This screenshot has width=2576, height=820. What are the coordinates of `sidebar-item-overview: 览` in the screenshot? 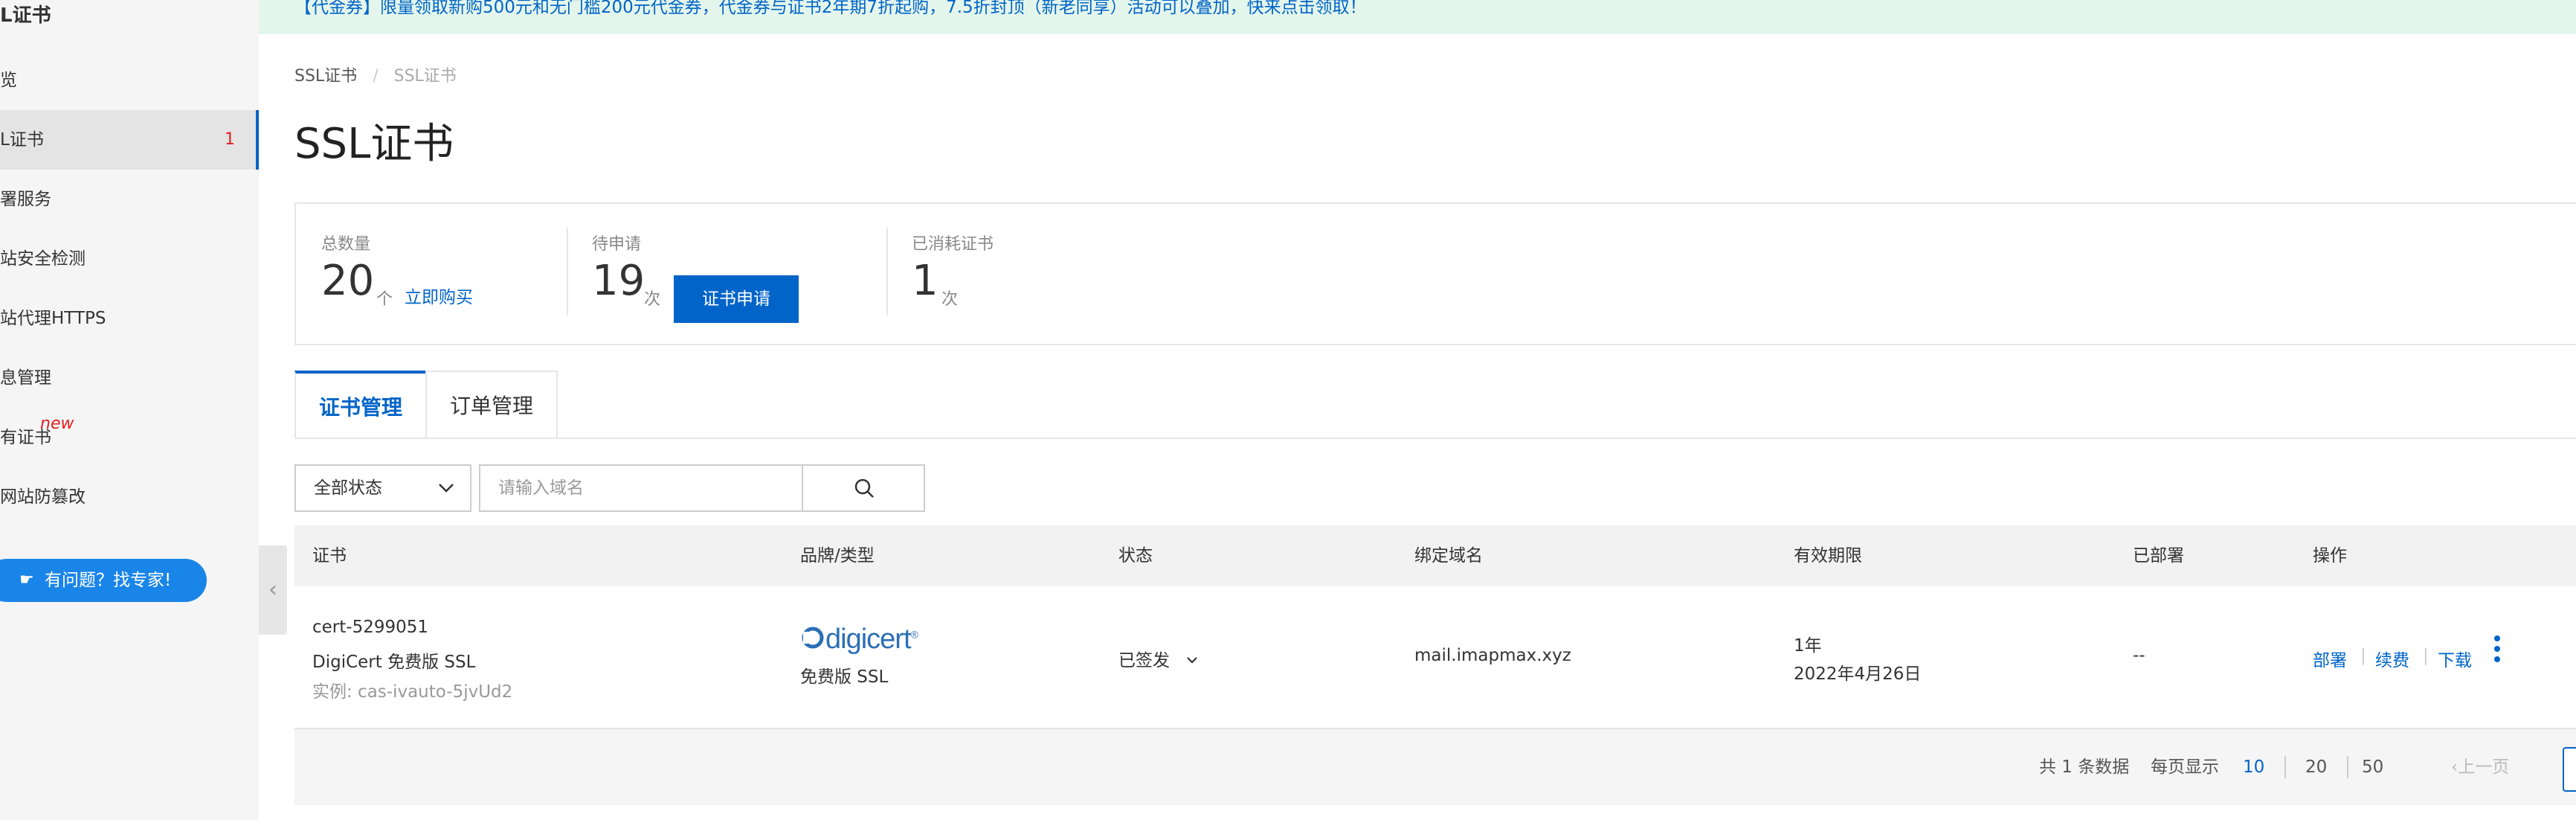 It's located at (129, 80).